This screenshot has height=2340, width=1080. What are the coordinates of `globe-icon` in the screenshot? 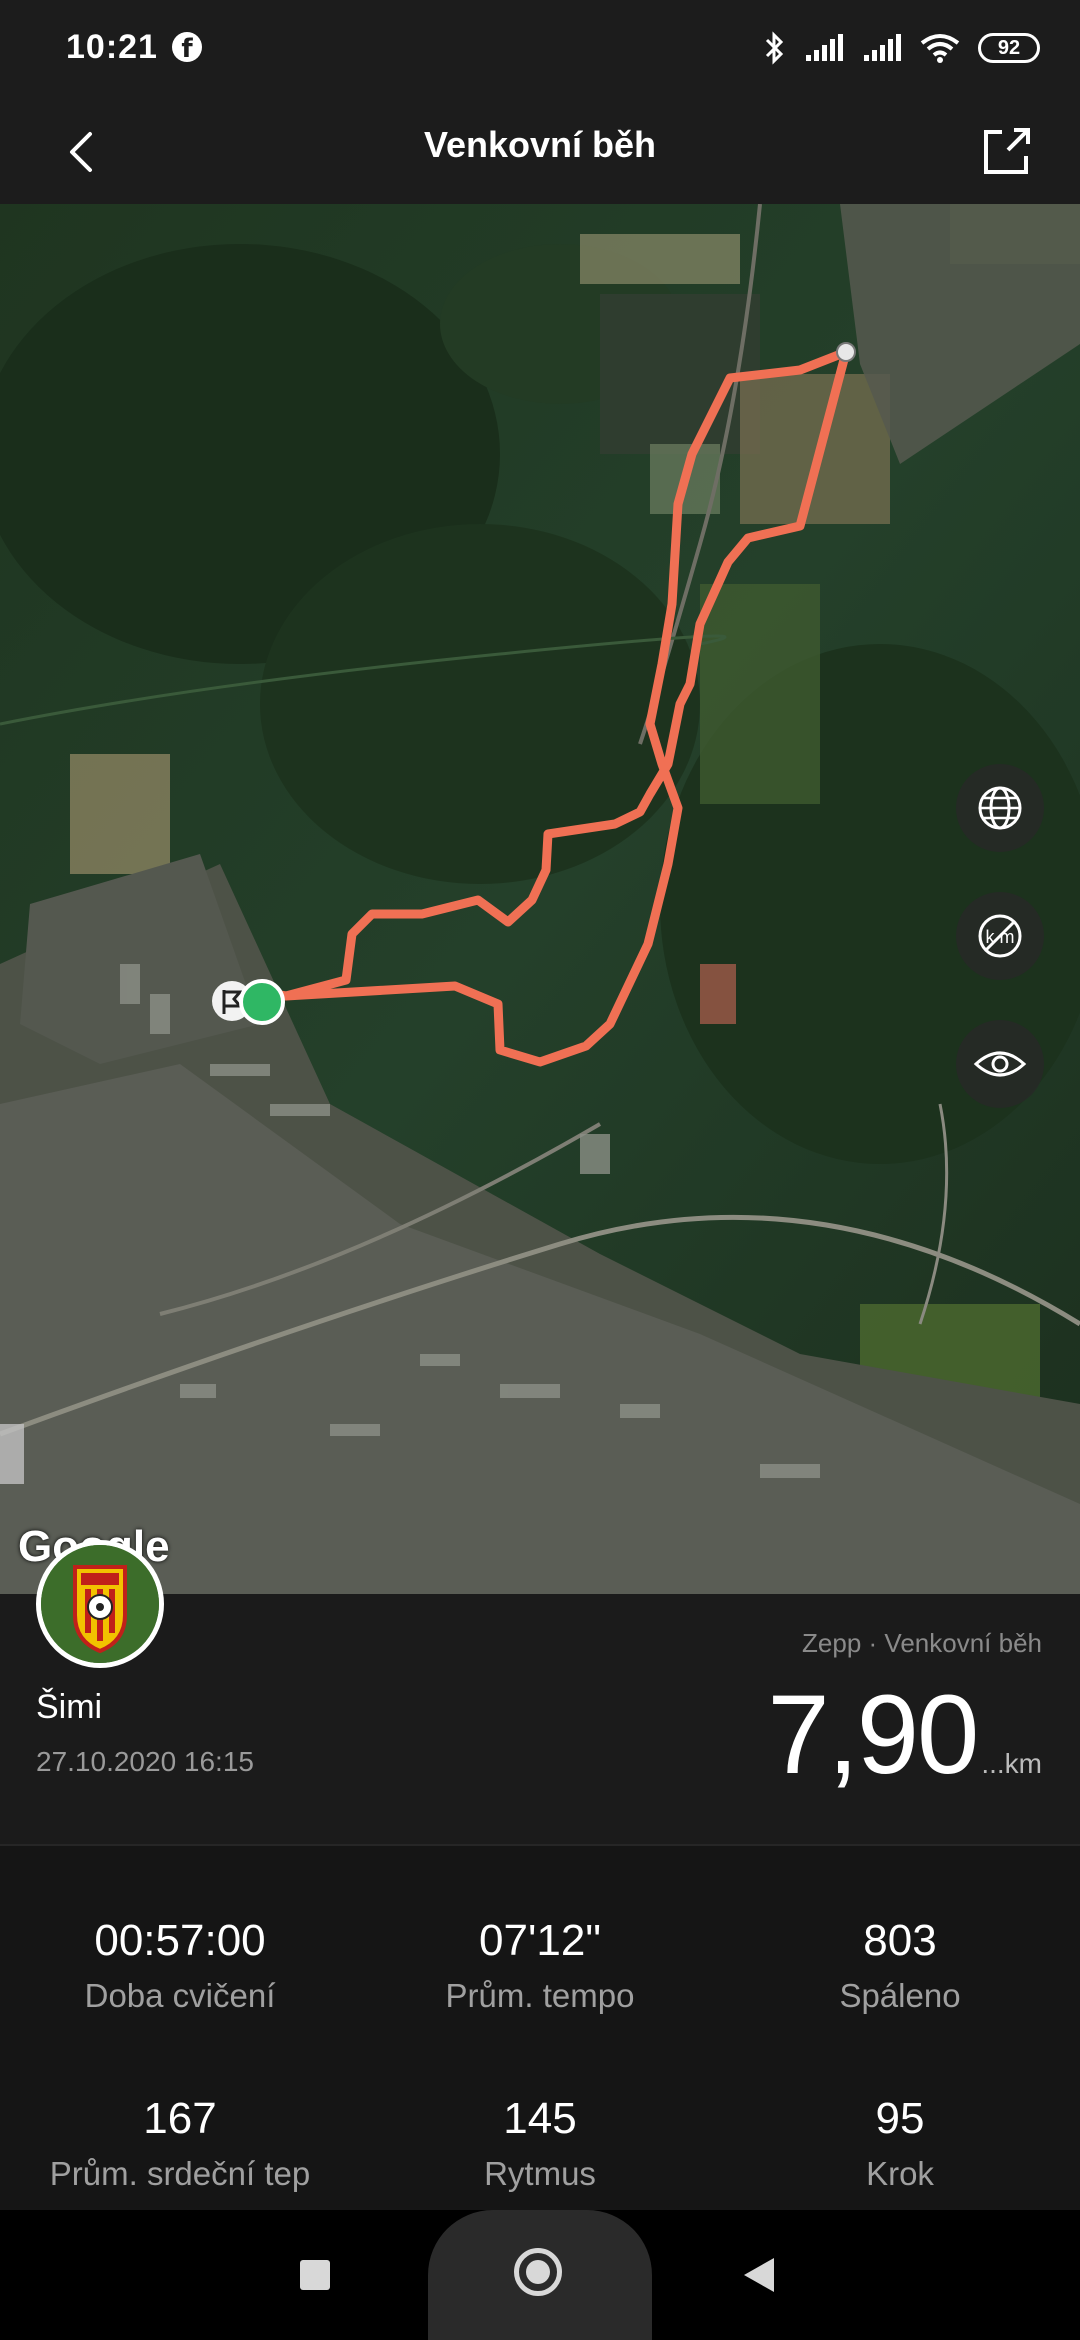 It's located at (1000, 808).